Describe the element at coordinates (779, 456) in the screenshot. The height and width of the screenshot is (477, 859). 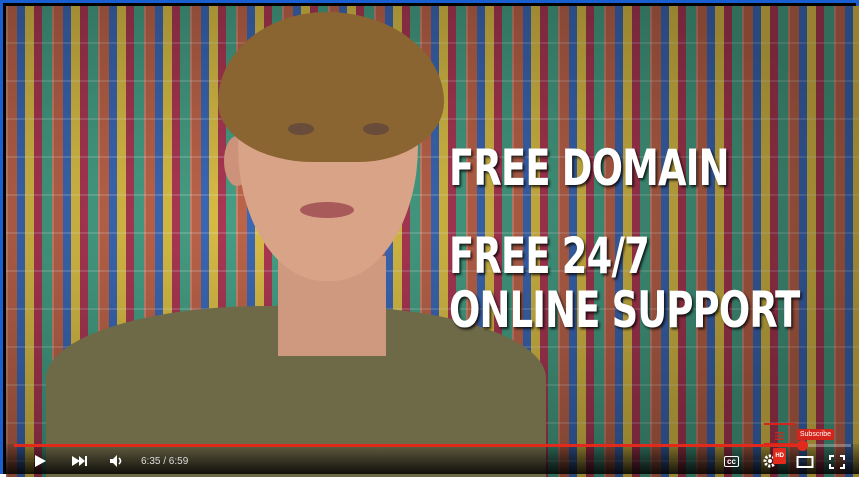
I see `hd-badge: HD` at that location.